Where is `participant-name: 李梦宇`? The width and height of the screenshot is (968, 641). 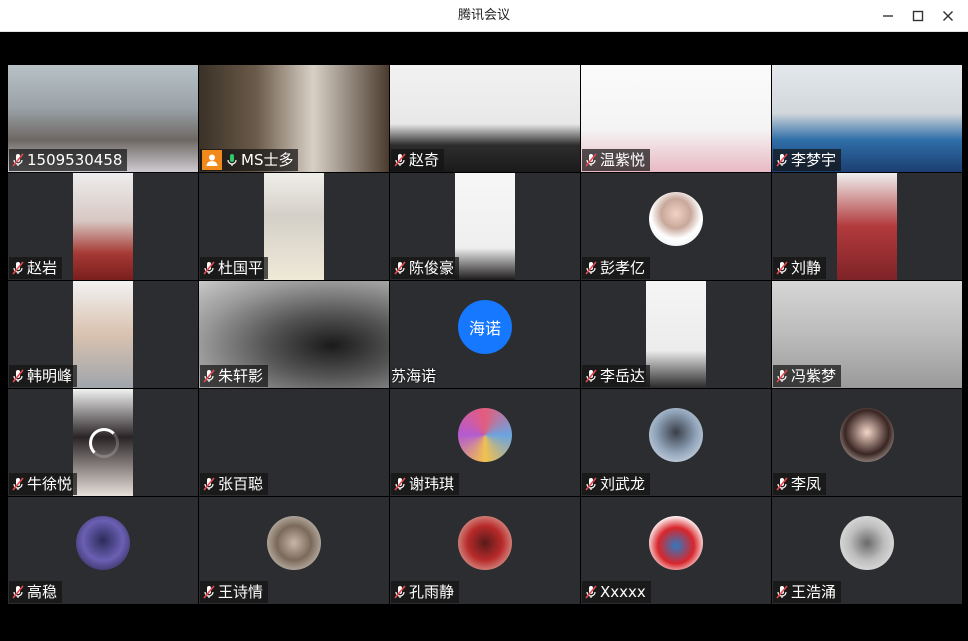 participant-name: 李梦宇 is located at coordinates (814, 160).